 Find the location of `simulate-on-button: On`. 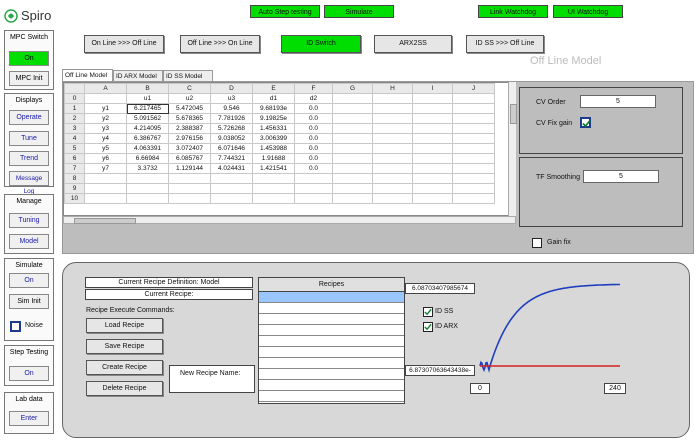

simulate-on-button: On is located at coordinates (29, 280).